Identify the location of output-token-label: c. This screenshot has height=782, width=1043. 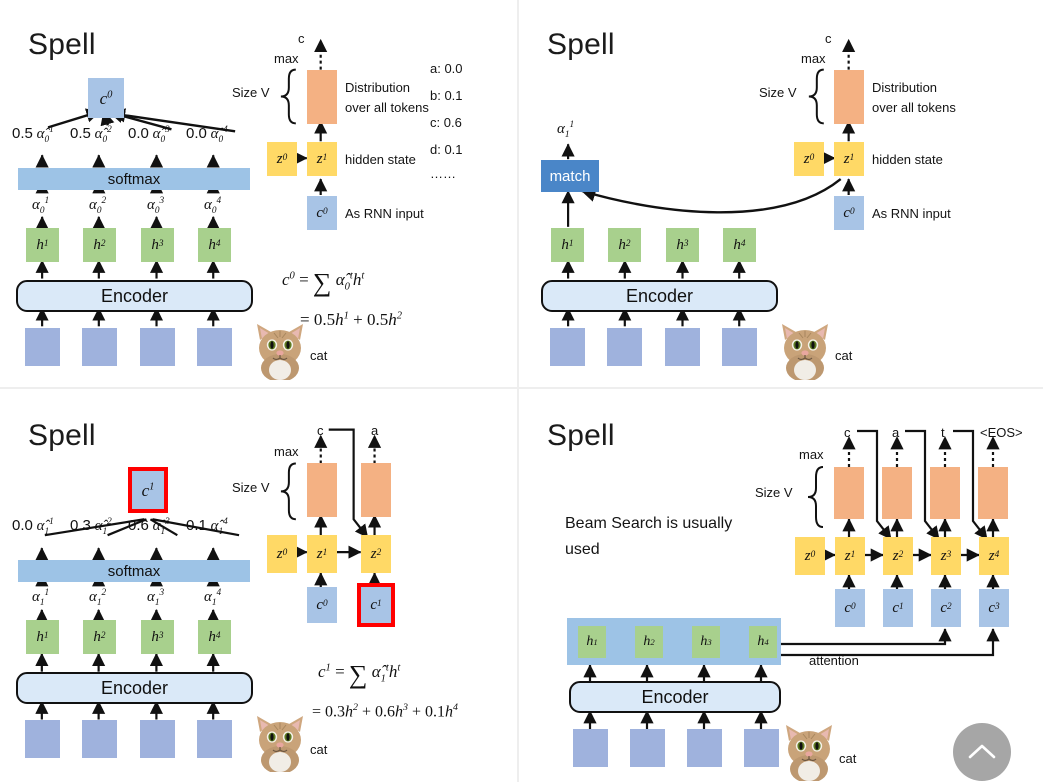
(301, 38).